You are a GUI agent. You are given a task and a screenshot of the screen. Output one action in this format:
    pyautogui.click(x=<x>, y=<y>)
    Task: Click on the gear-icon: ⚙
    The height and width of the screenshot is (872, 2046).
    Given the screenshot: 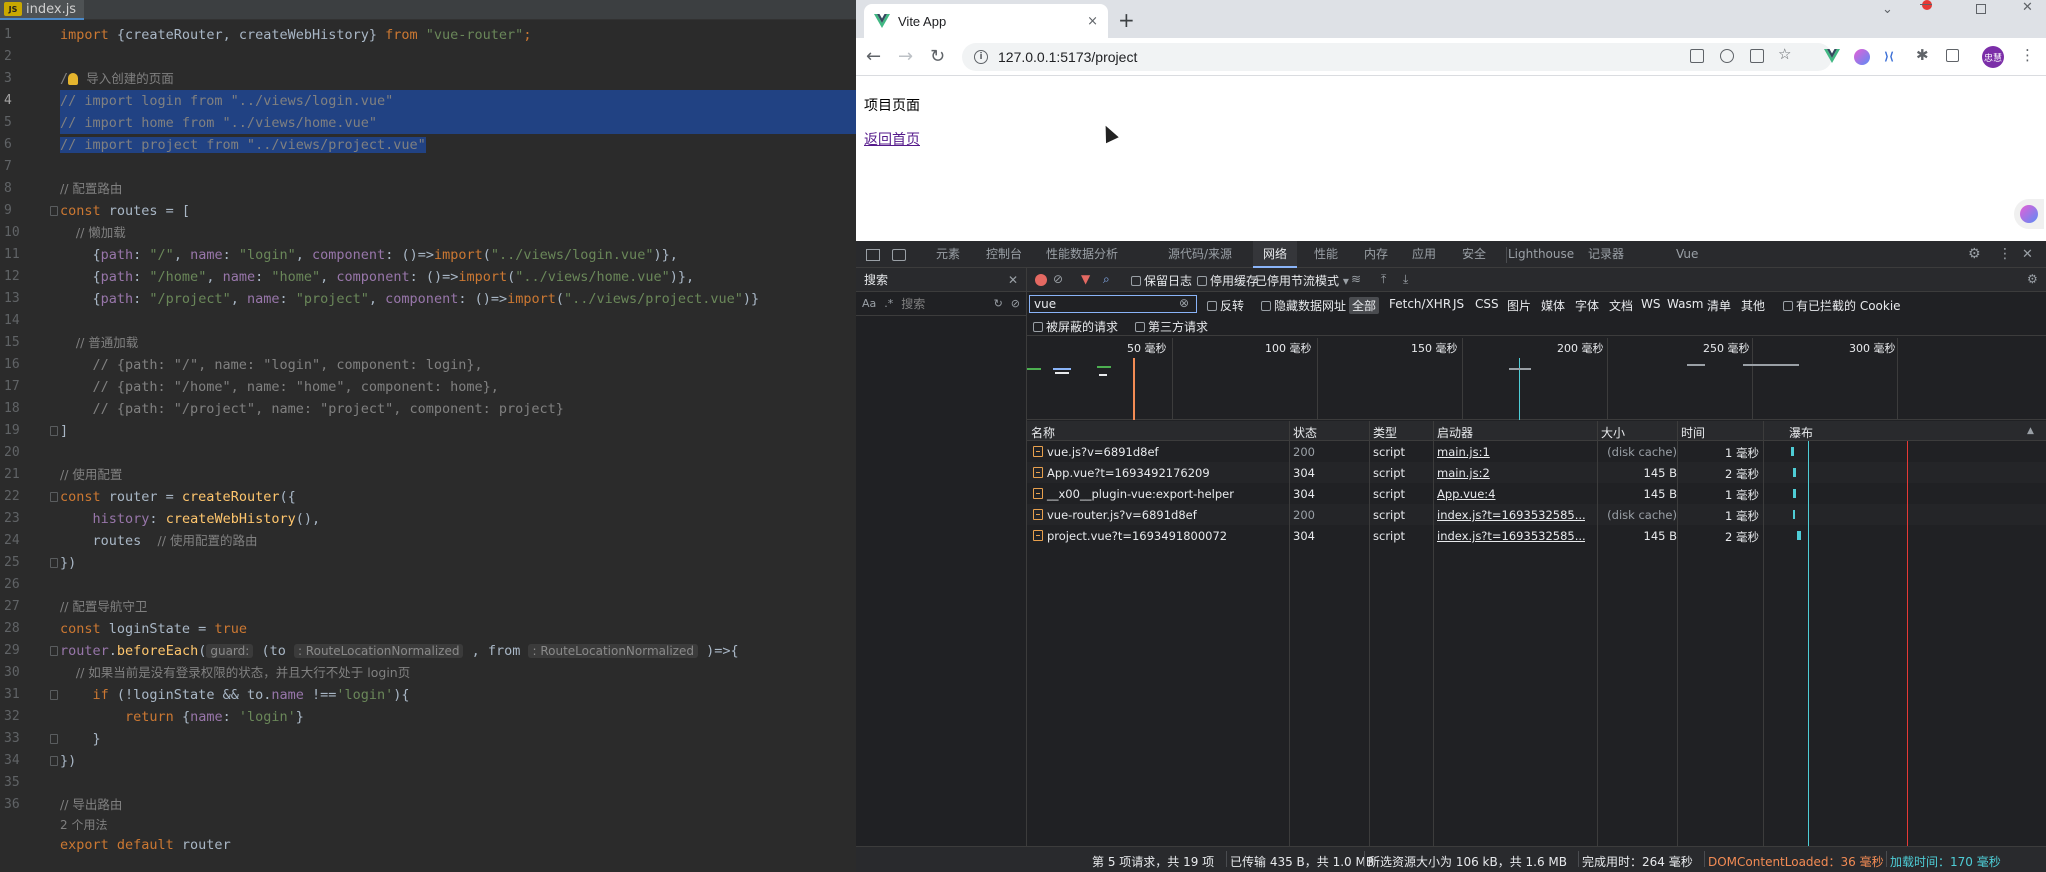 What is the action you would take?
    pyautogui.click(x=1974, y=254)
    